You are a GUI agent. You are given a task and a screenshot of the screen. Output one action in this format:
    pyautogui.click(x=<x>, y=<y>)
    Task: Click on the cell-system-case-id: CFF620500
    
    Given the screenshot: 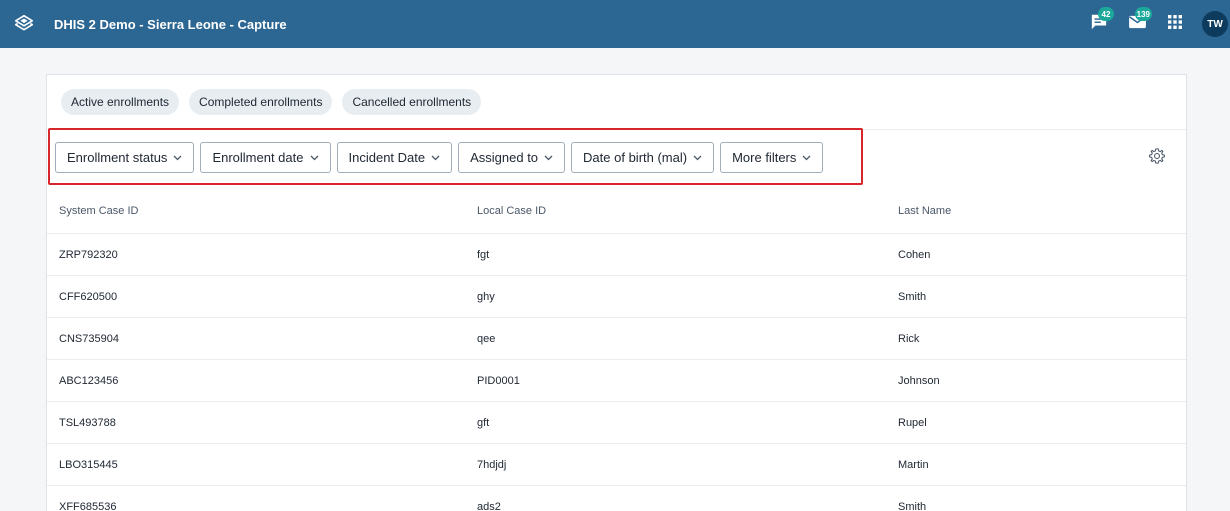 What is the action you would take?
    pyautogui.click(x=88, y=296)
    